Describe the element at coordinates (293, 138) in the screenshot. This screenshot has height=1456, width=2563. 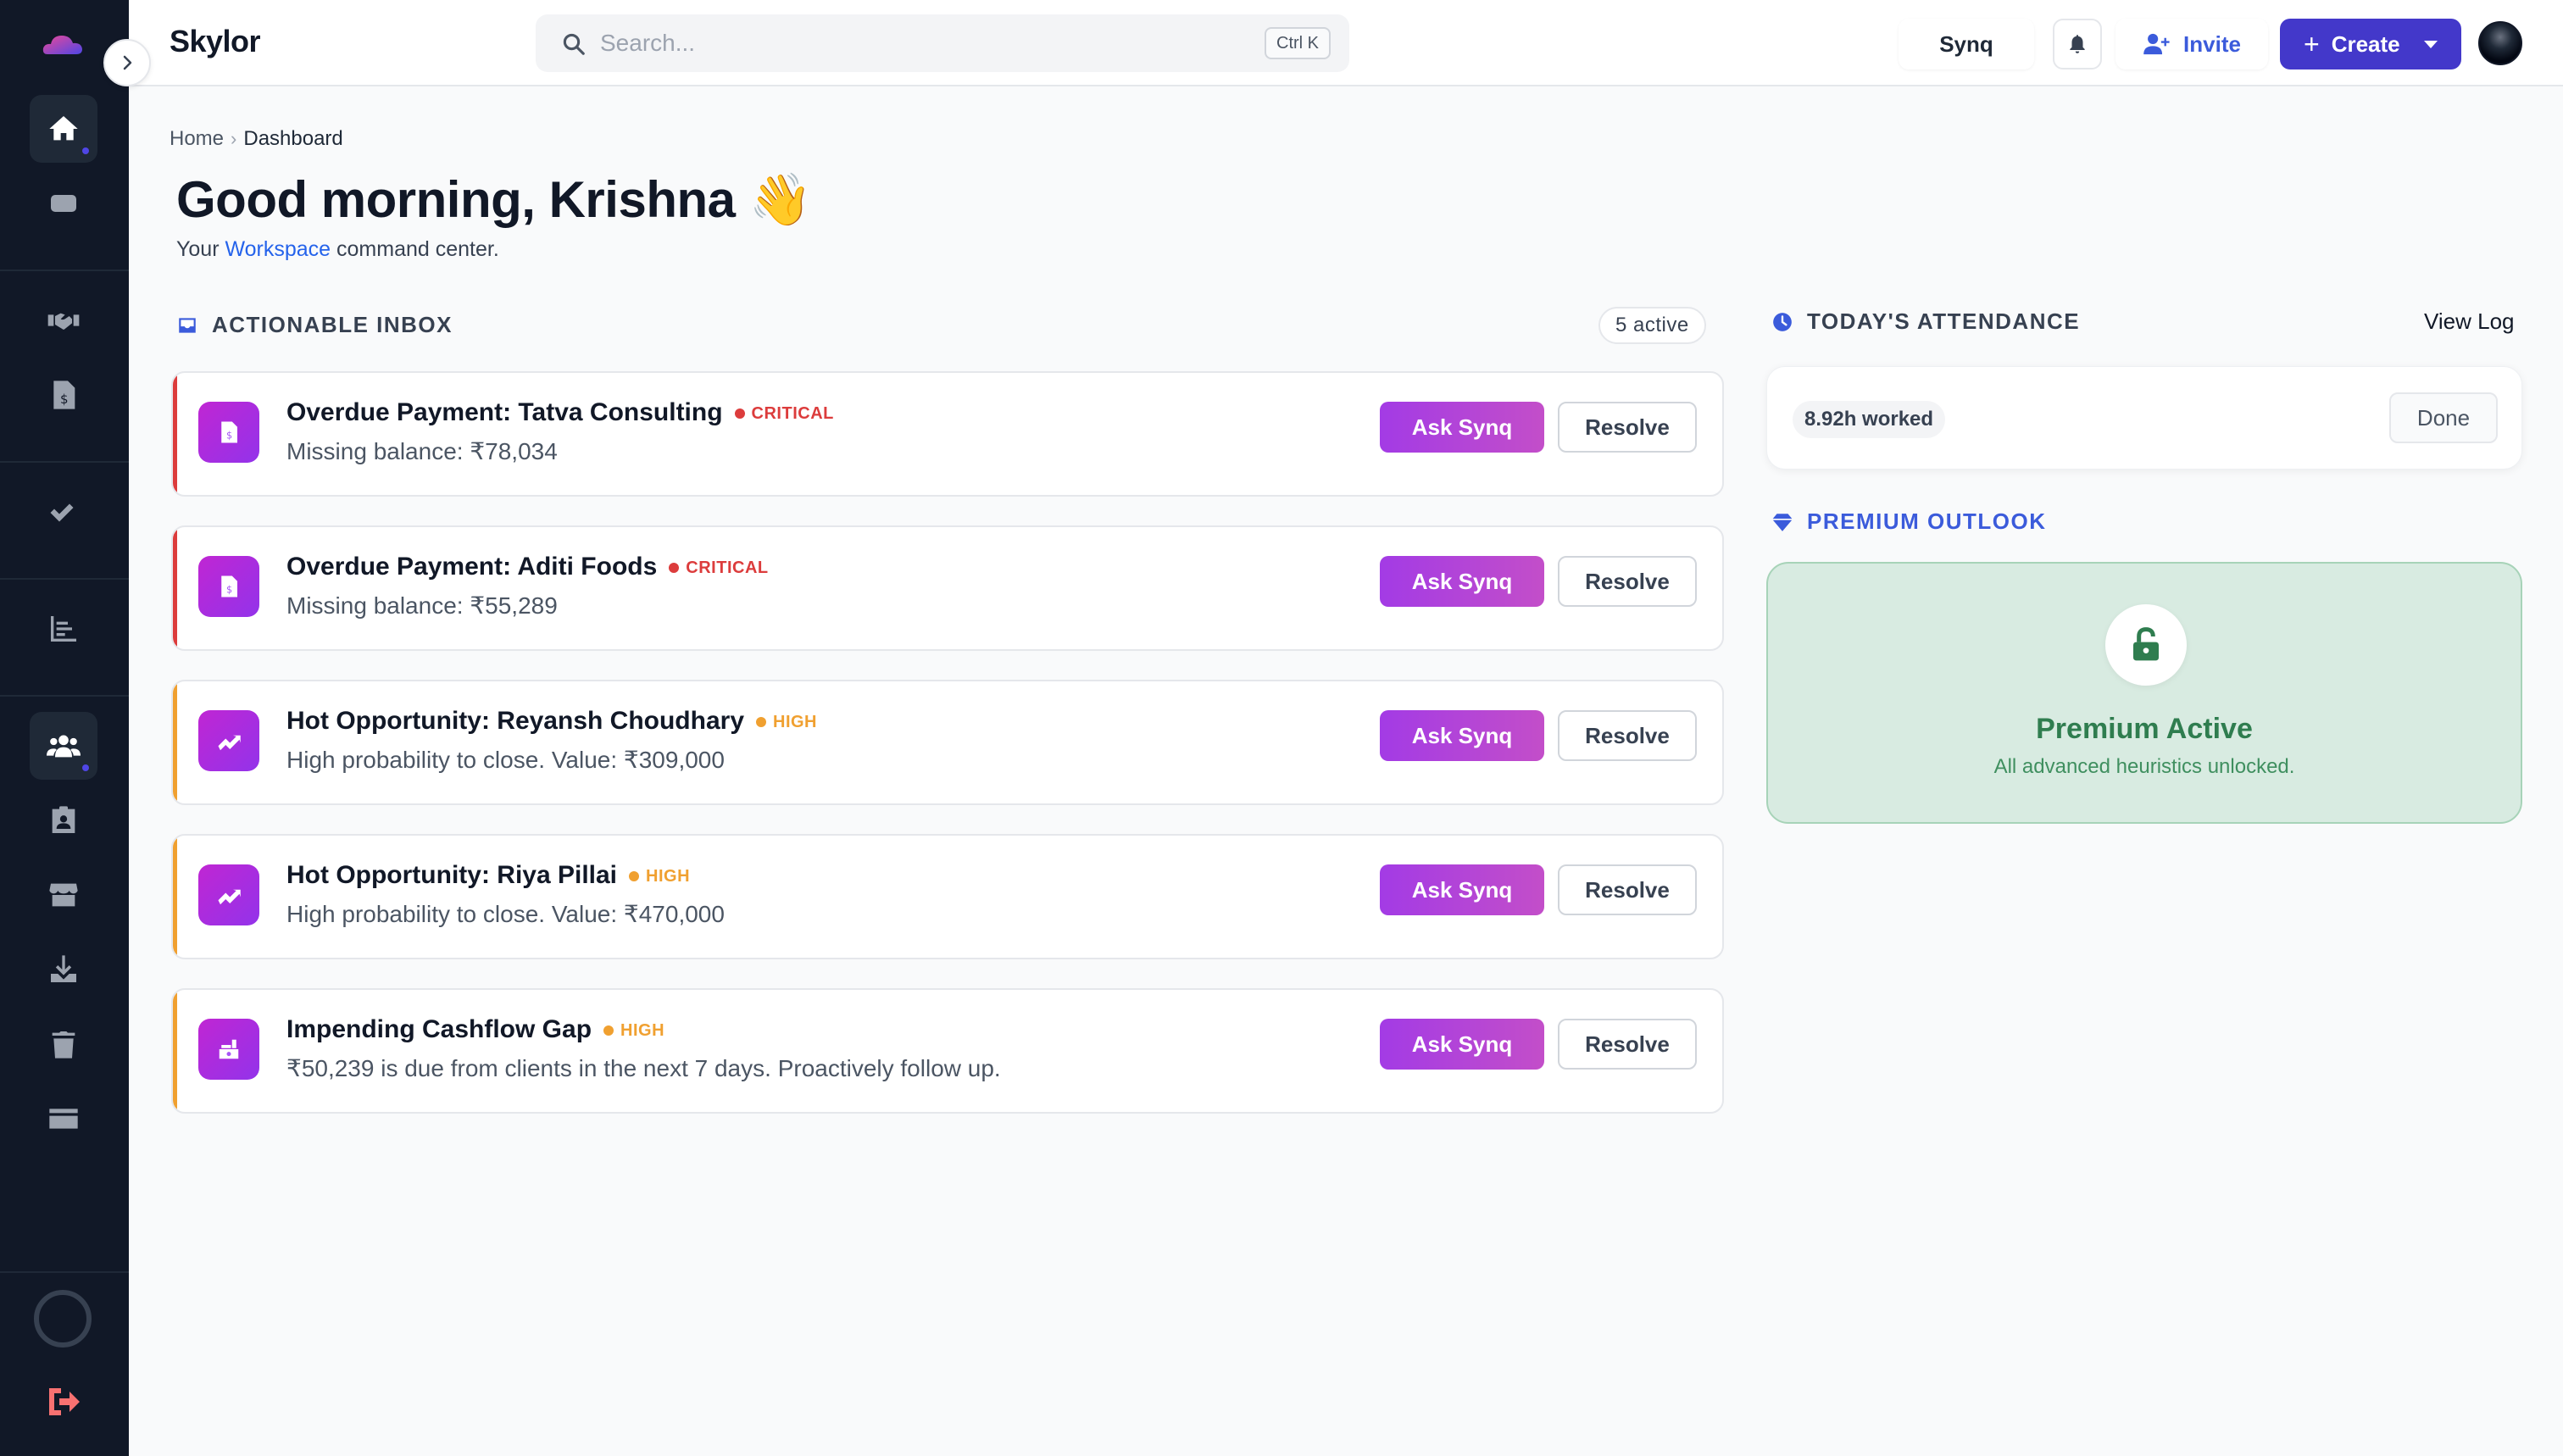
I see `breadcrumb-current: Dashboard` at that location.